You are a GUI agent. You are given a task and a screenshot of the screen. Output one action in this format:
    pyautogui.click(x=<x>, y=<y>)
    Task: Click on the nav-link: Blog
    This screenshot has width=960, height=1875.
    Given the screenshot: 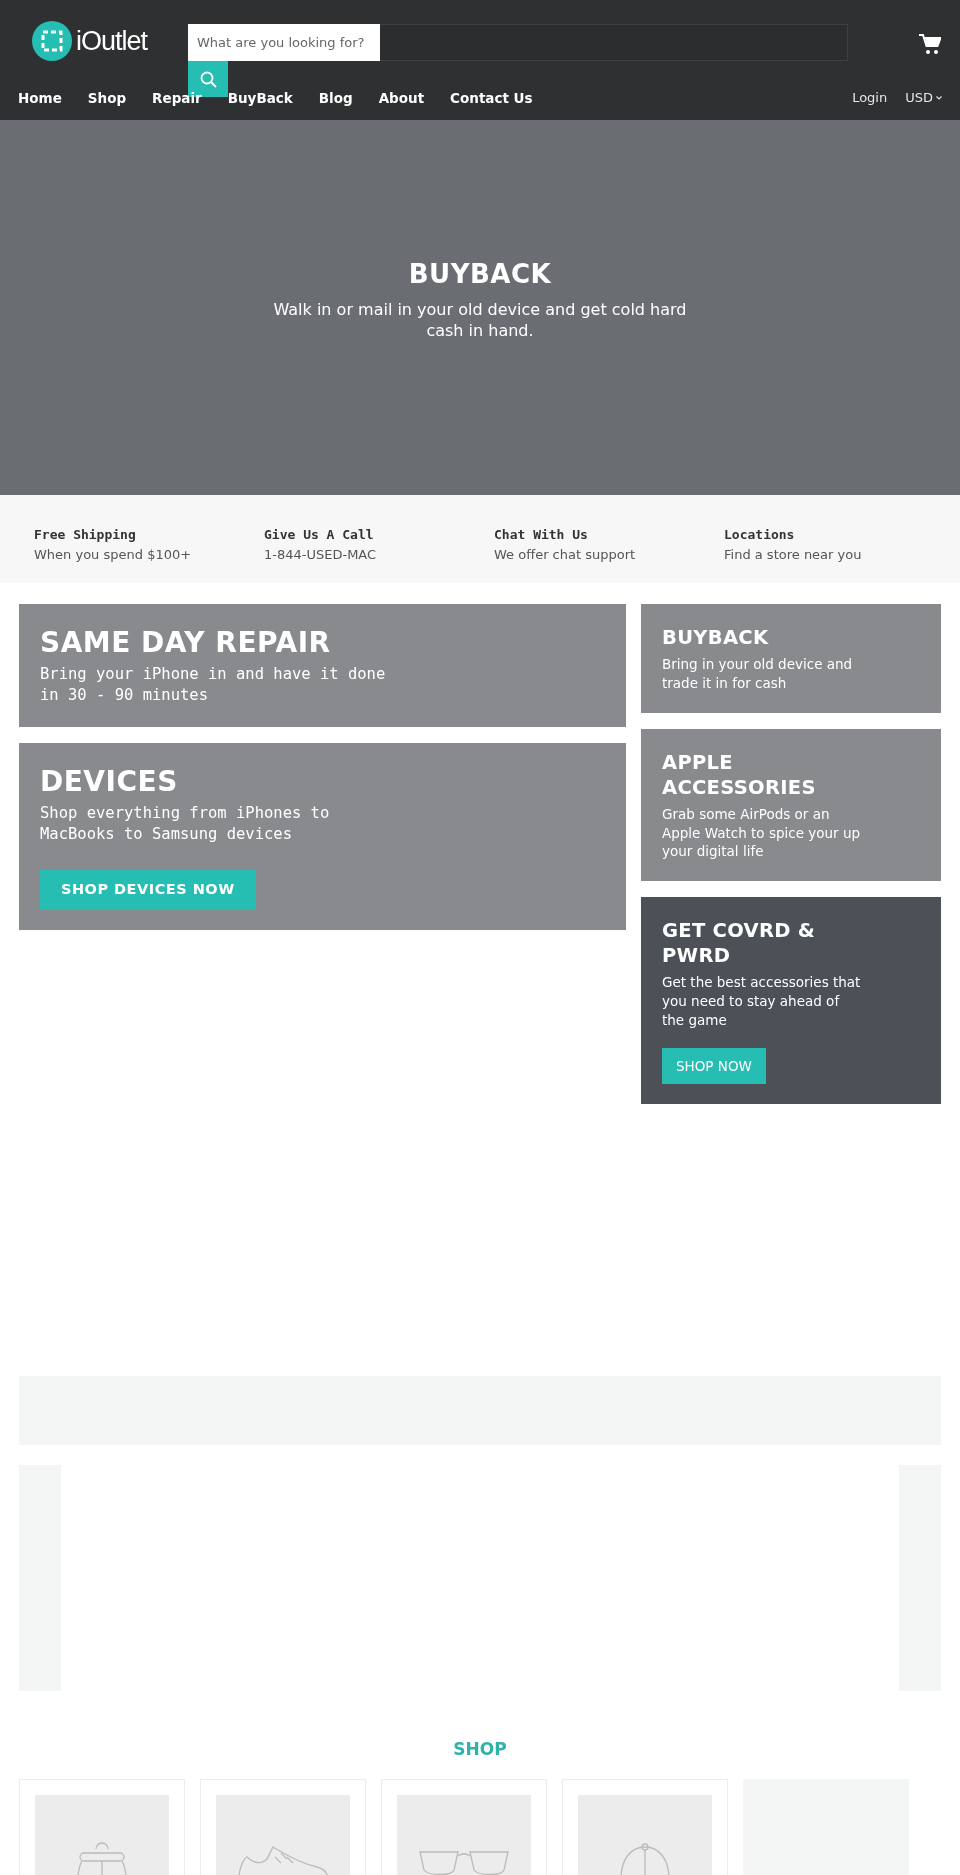 What is the action you would take?
    pyautogui.click(x=335, y=98)
    